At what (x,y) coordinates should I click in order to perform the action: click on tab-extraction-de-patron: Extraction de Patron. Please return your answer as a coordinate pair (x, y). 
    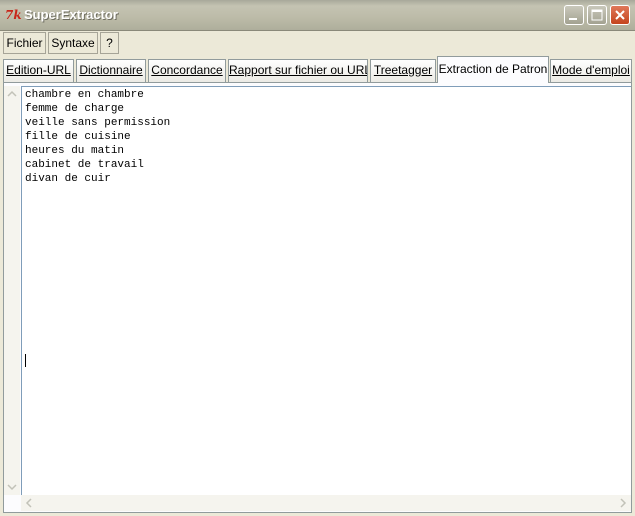
    Looking at the image, I should click on (493, 69).